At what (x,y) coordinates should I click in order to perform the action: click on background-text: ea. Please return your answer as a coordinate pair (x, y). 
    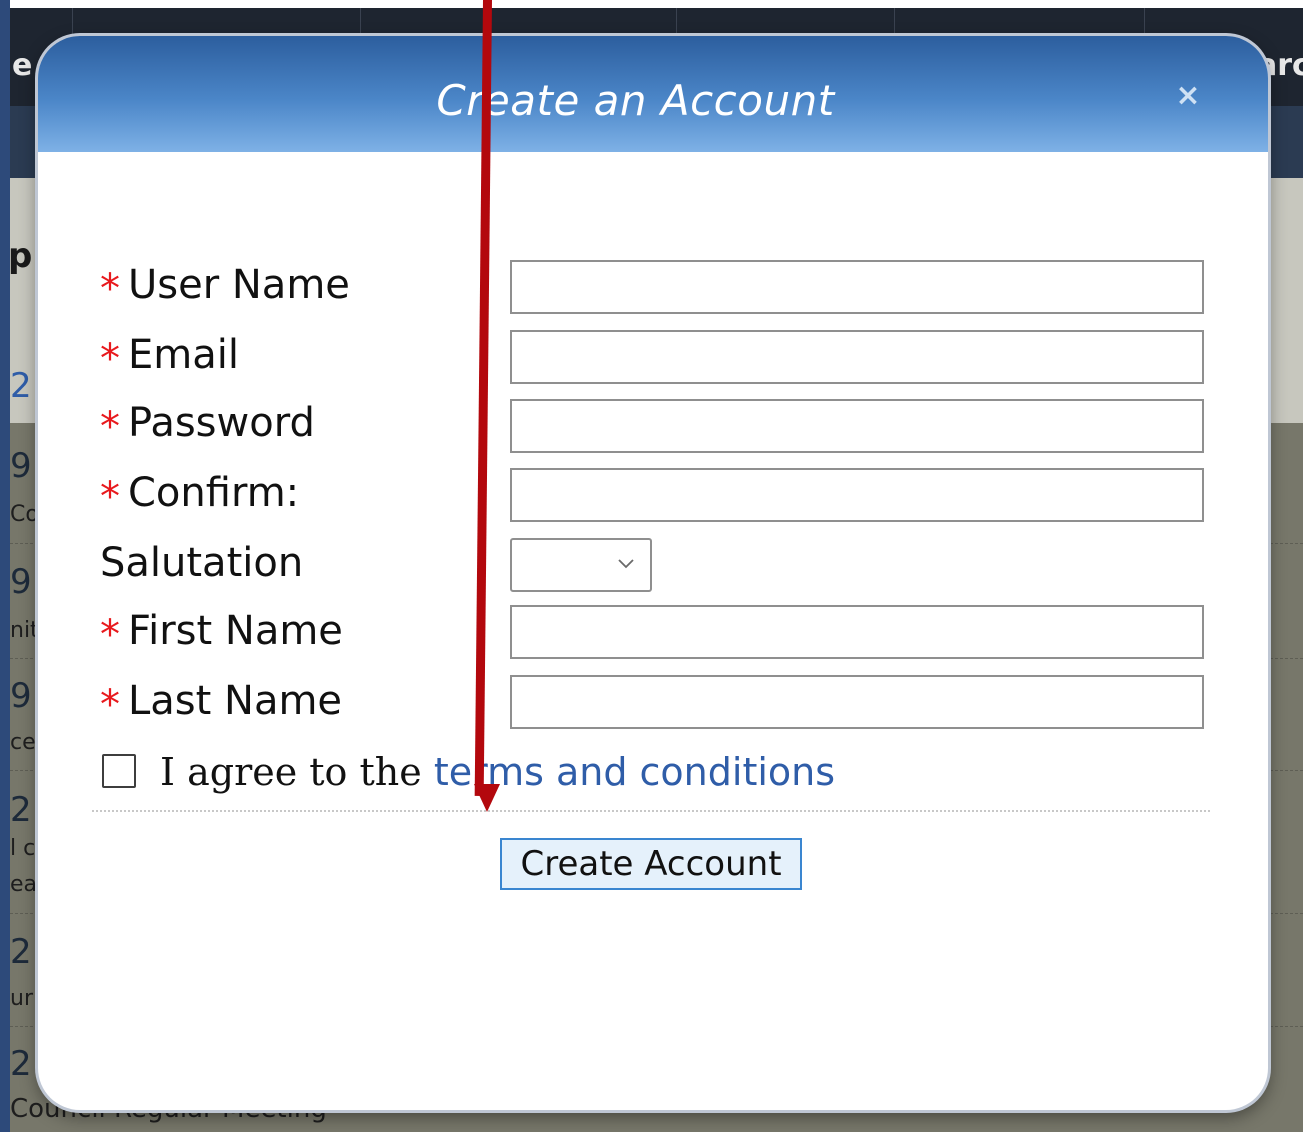
    Looking at the image, I should click on (24, 884).